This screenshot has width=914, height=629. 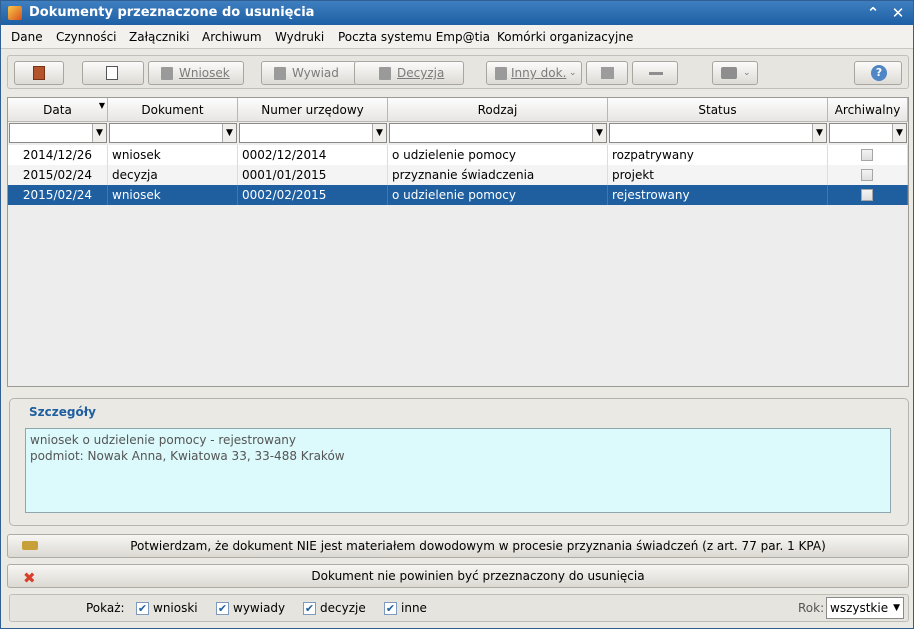 What do you see at coordinates (173, 110) in the screenshot?
I see `column-header-dokument: Dokument` at bounding box center [173, 110].